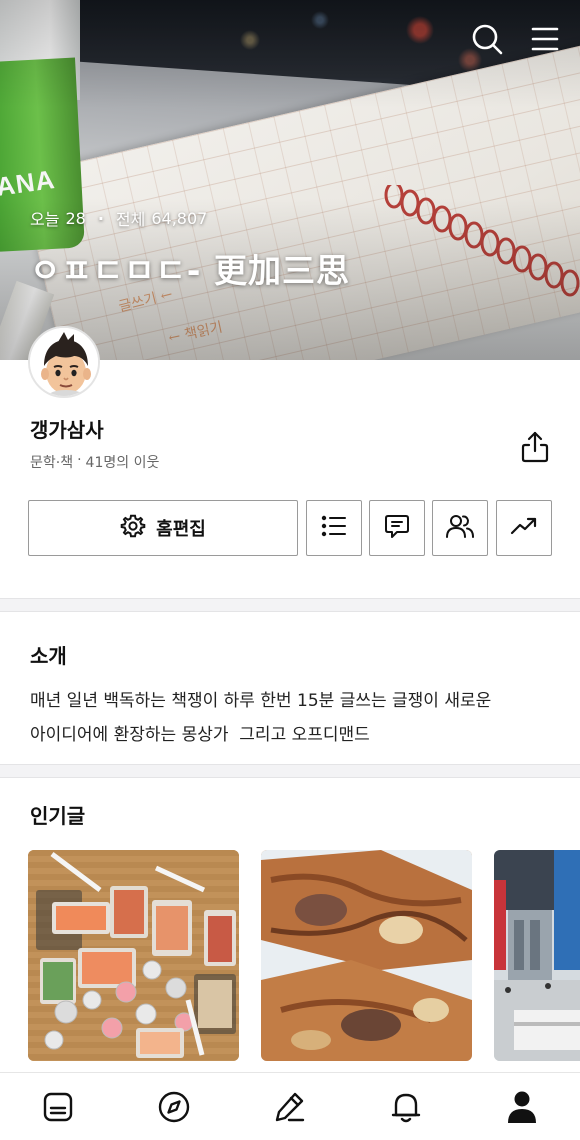 The image size is (580, 1140). I want to click on stats-trend-icon, so click(524, 528).